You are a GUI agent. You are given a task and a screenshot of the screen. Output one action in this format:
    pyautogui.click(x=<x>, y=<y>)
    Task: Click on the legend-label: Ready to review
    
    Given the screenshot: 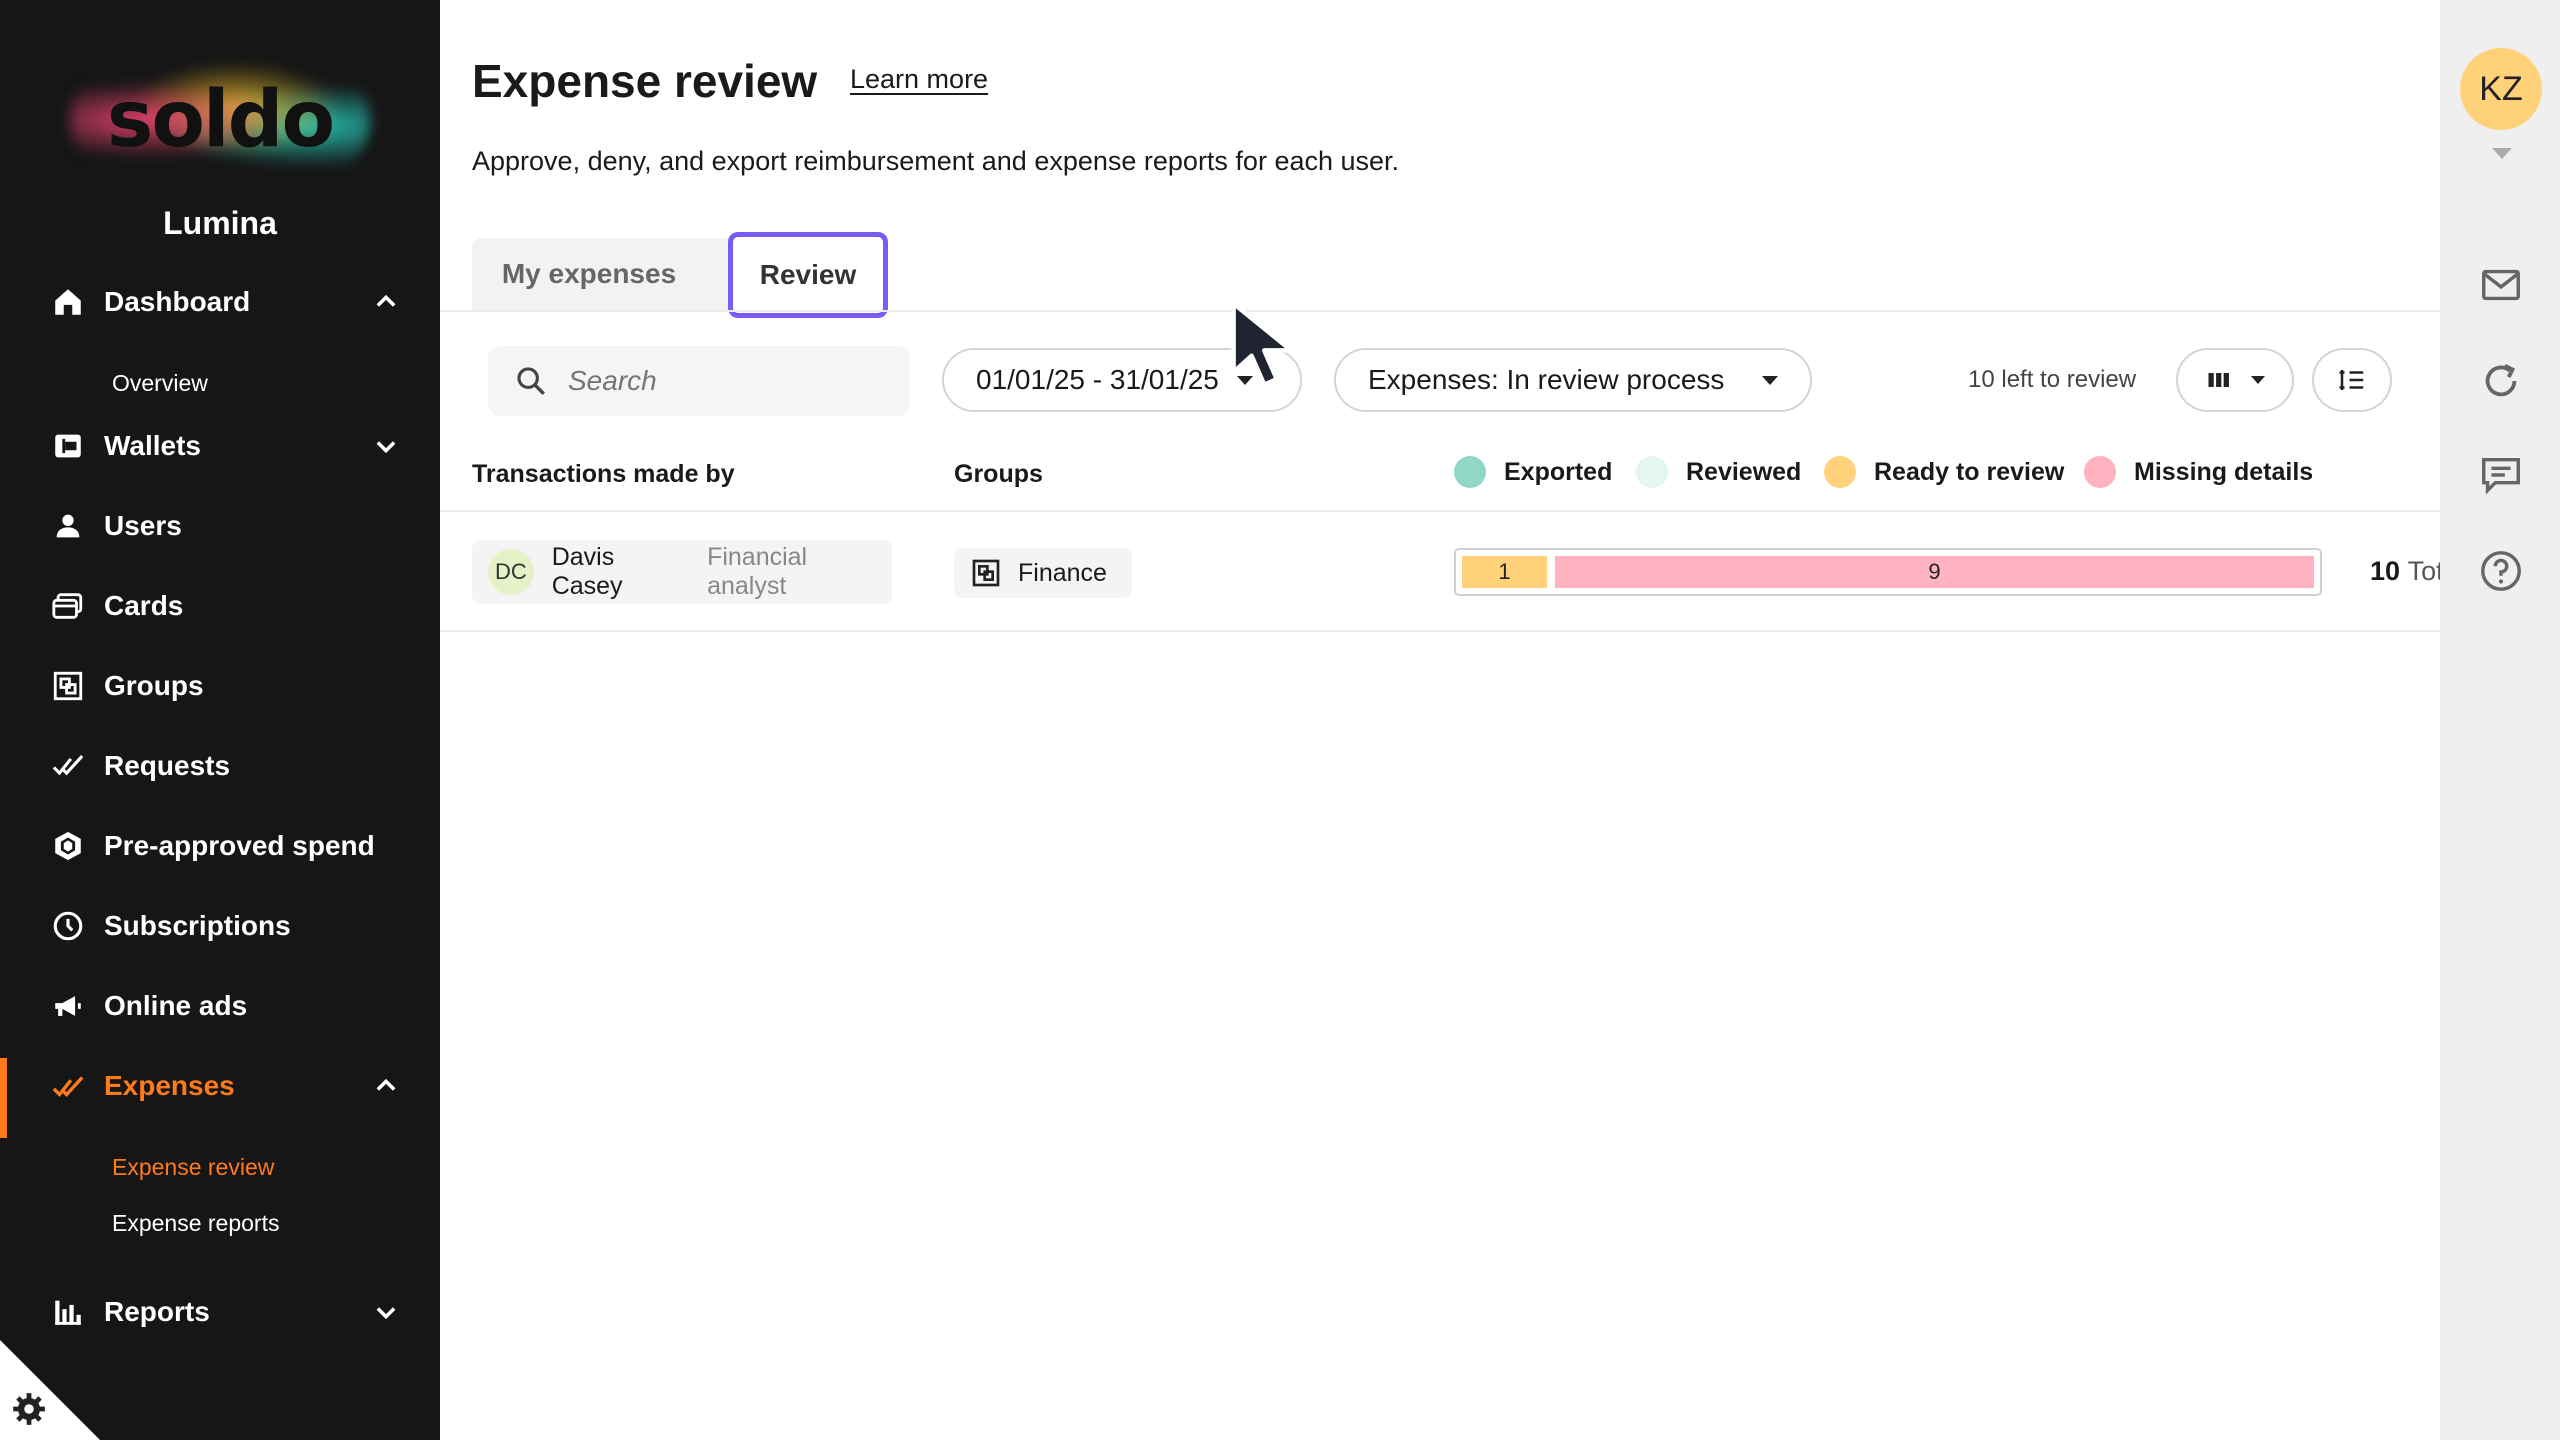 What is the action you would take?
    pyautogui.click(x=1969, y=471)
    